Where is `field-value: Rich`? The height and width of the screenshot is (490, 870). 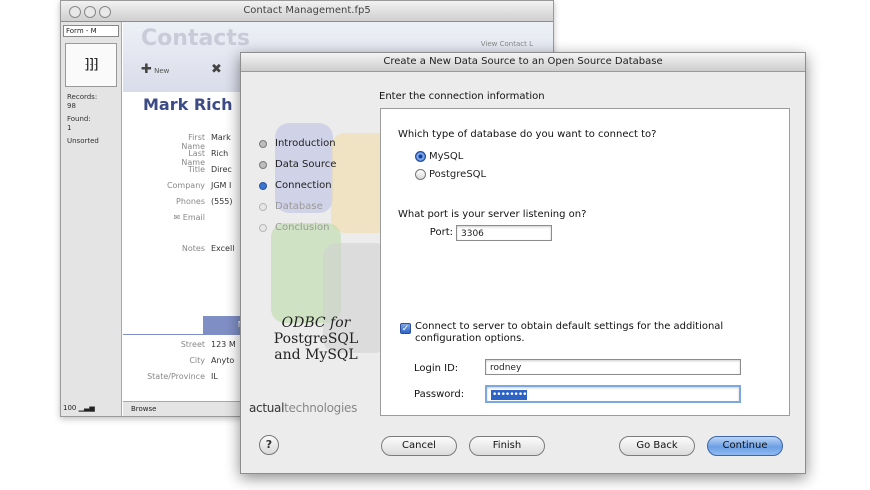
field-value: Rich is located at coordinates (219, 153).